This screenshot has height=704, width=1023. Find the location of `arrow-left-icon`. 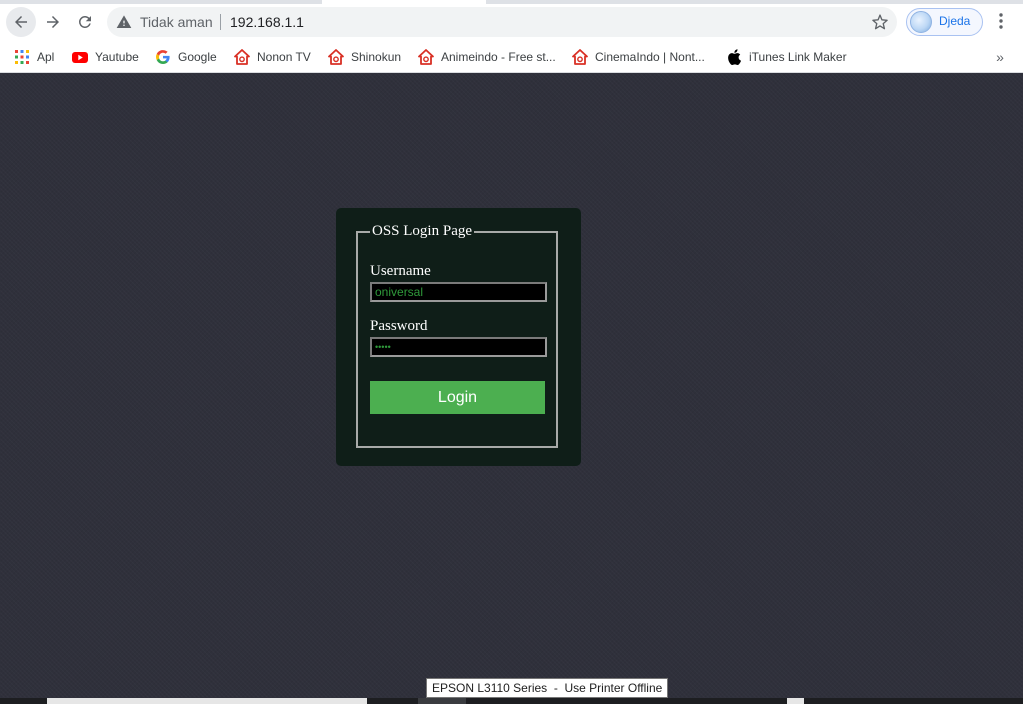

arrow-left-icon is located at coordinates (21, 22).